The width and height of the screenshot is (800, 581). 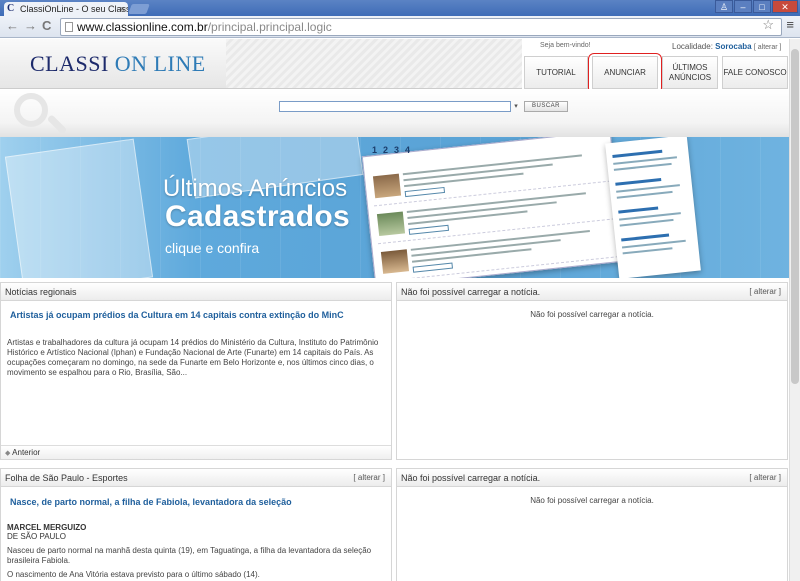 I want to click on menu-tutorial-label: TUTORIAL, so click(x=556, y=72).